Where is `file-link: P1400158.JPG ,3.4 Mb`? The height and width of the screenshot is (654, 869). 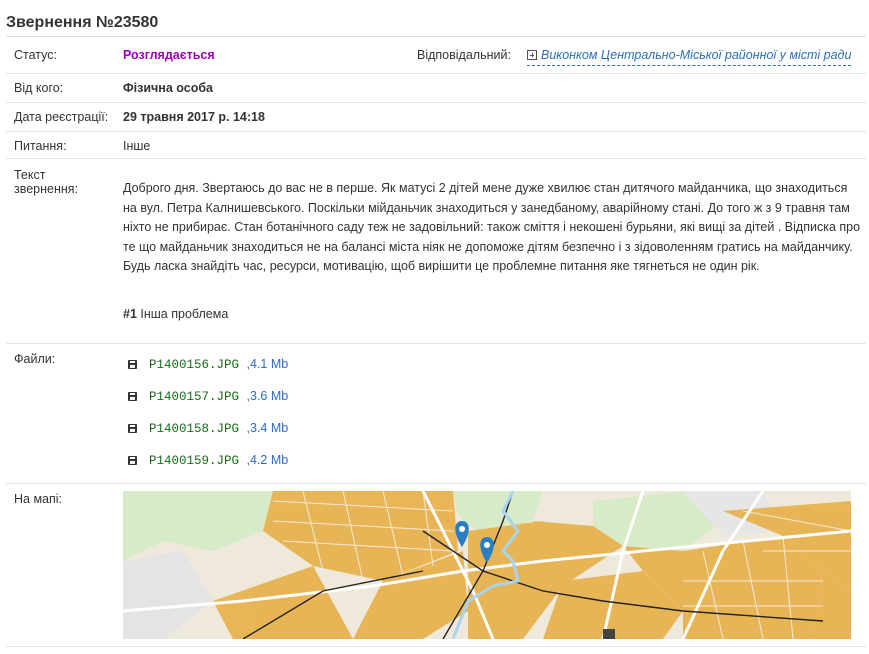 file-link: P1400158.JPG ,3.4 Mb is located at coordinates (208, 428).